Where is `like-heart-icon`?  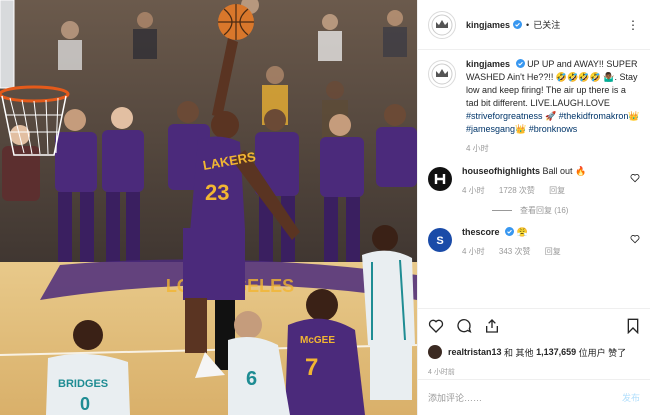 like-heart-icon is located at coordinates (436, 326).